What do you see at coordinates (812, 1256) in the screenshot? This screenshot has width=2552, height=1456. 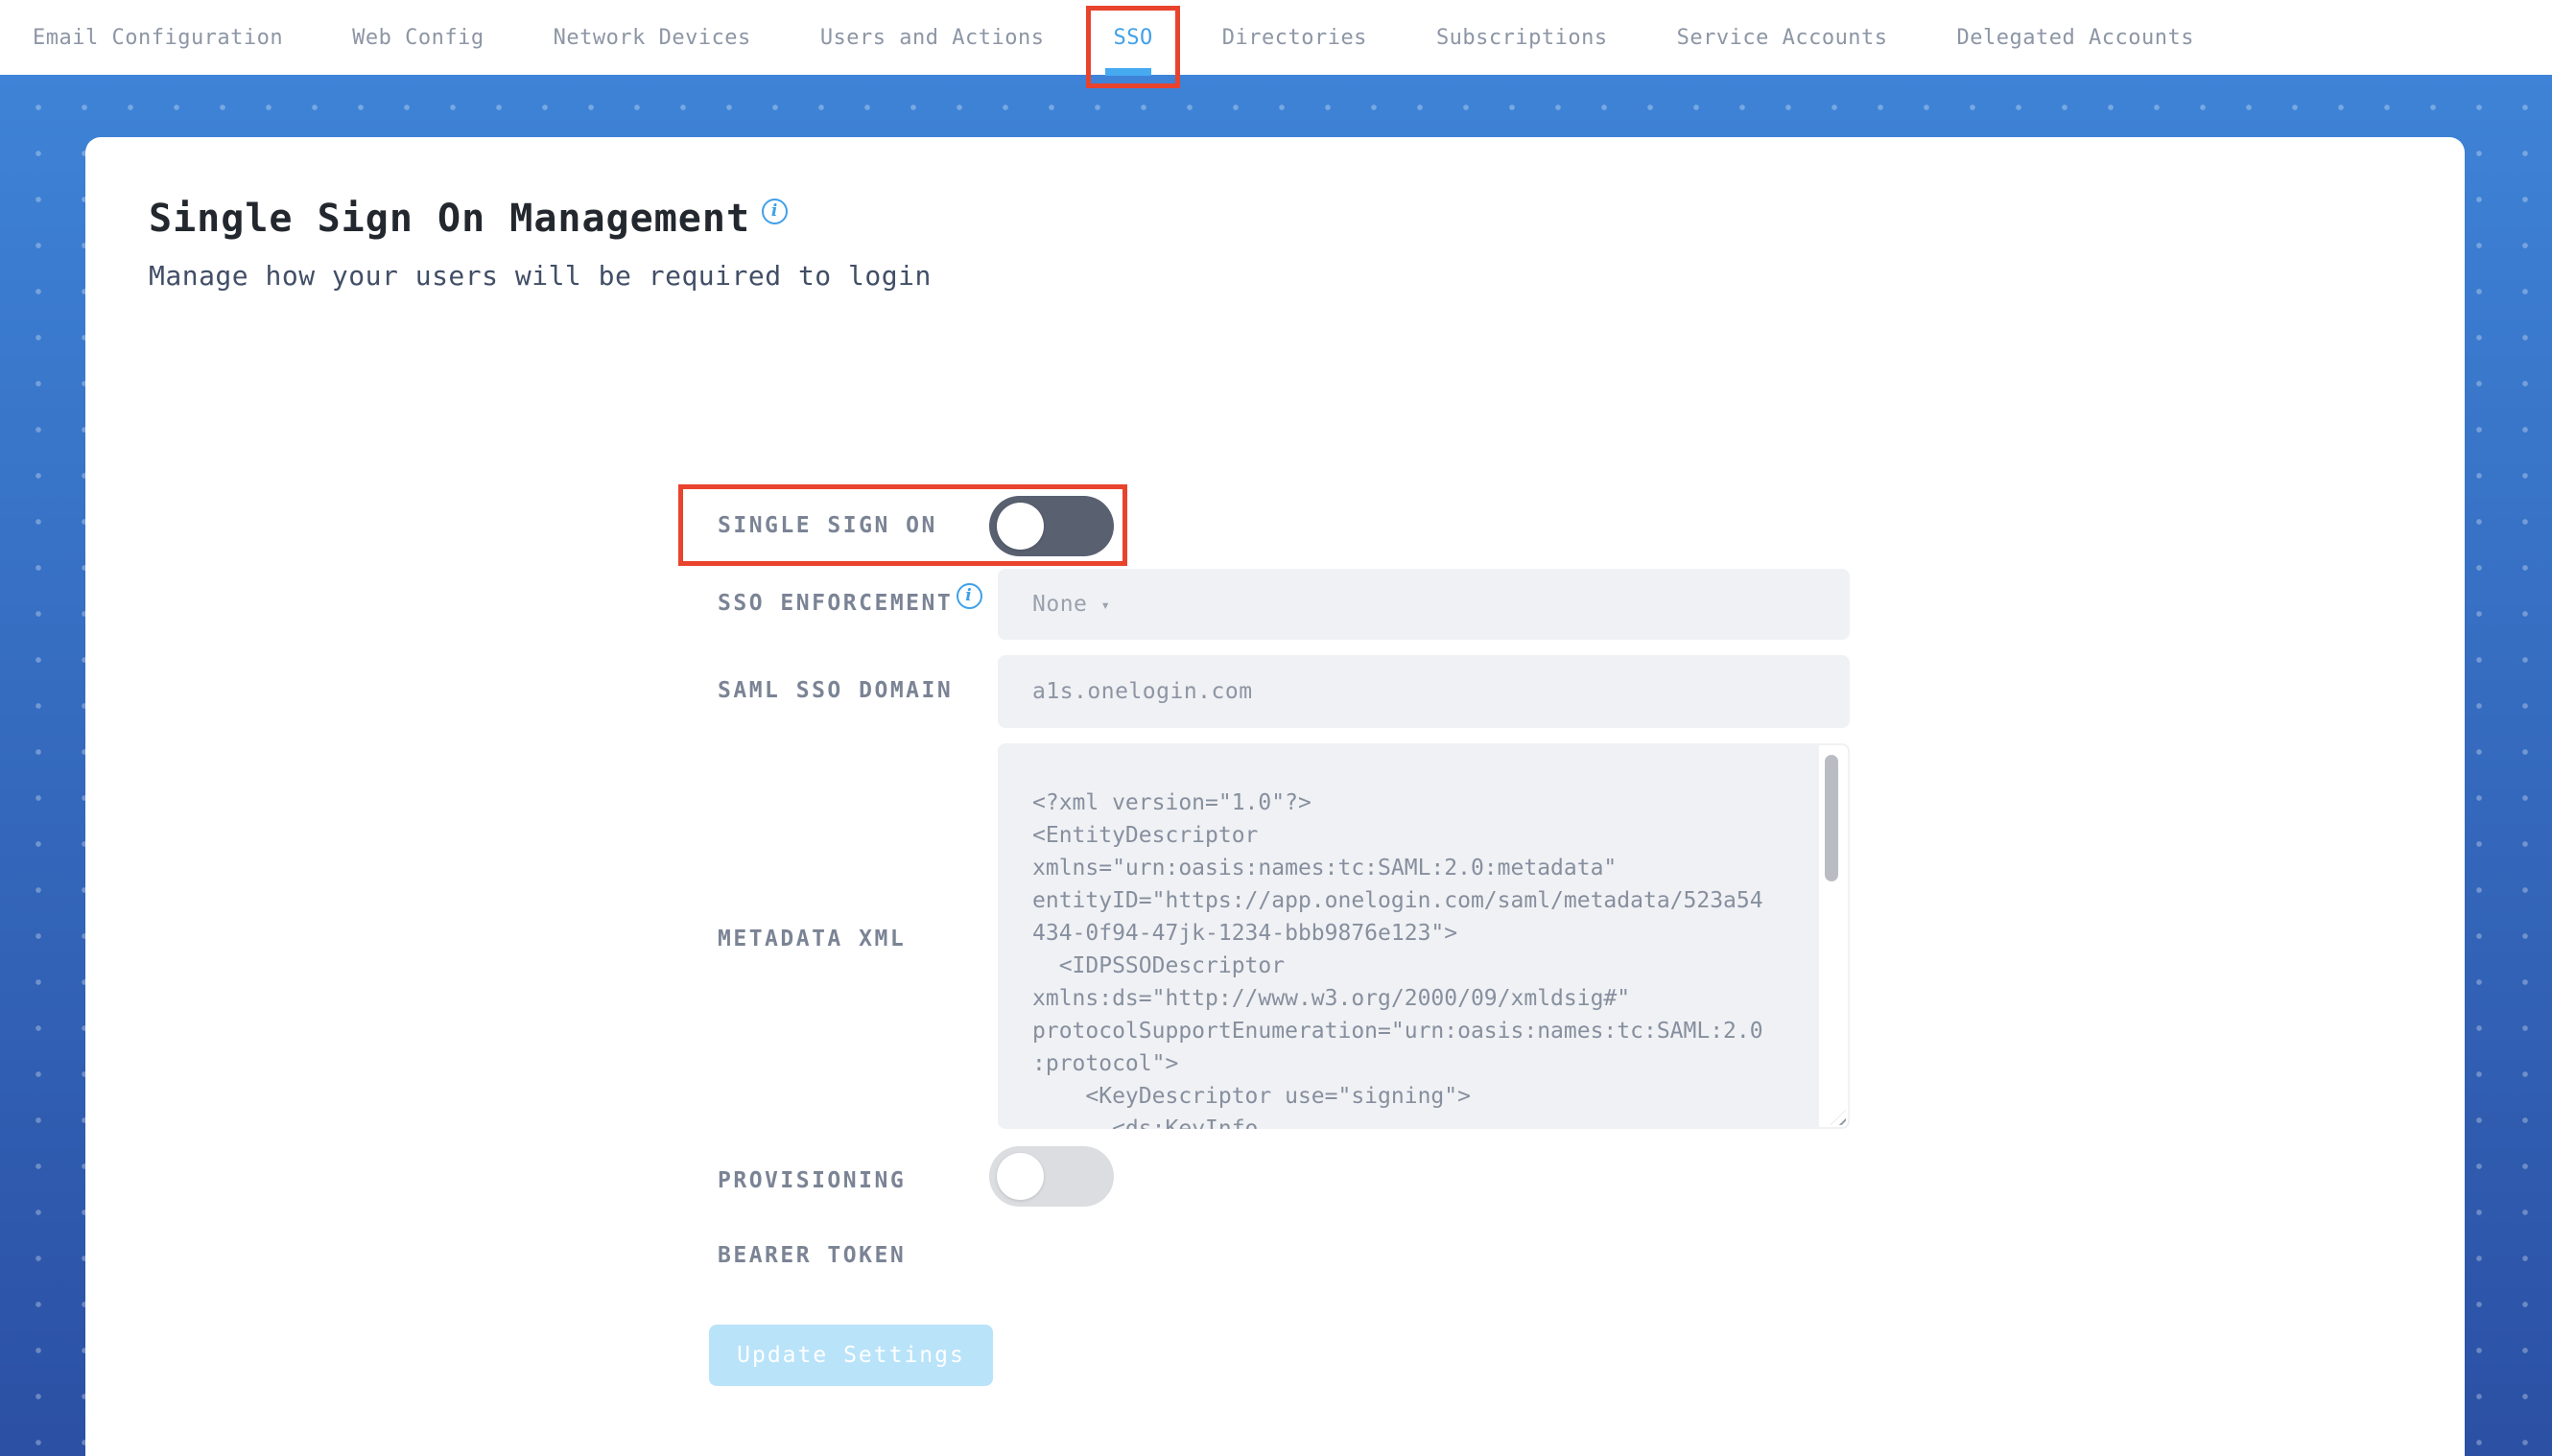 I see `bearer-token-label: BEARER TOKEN` at bounding box center [812, 1256].